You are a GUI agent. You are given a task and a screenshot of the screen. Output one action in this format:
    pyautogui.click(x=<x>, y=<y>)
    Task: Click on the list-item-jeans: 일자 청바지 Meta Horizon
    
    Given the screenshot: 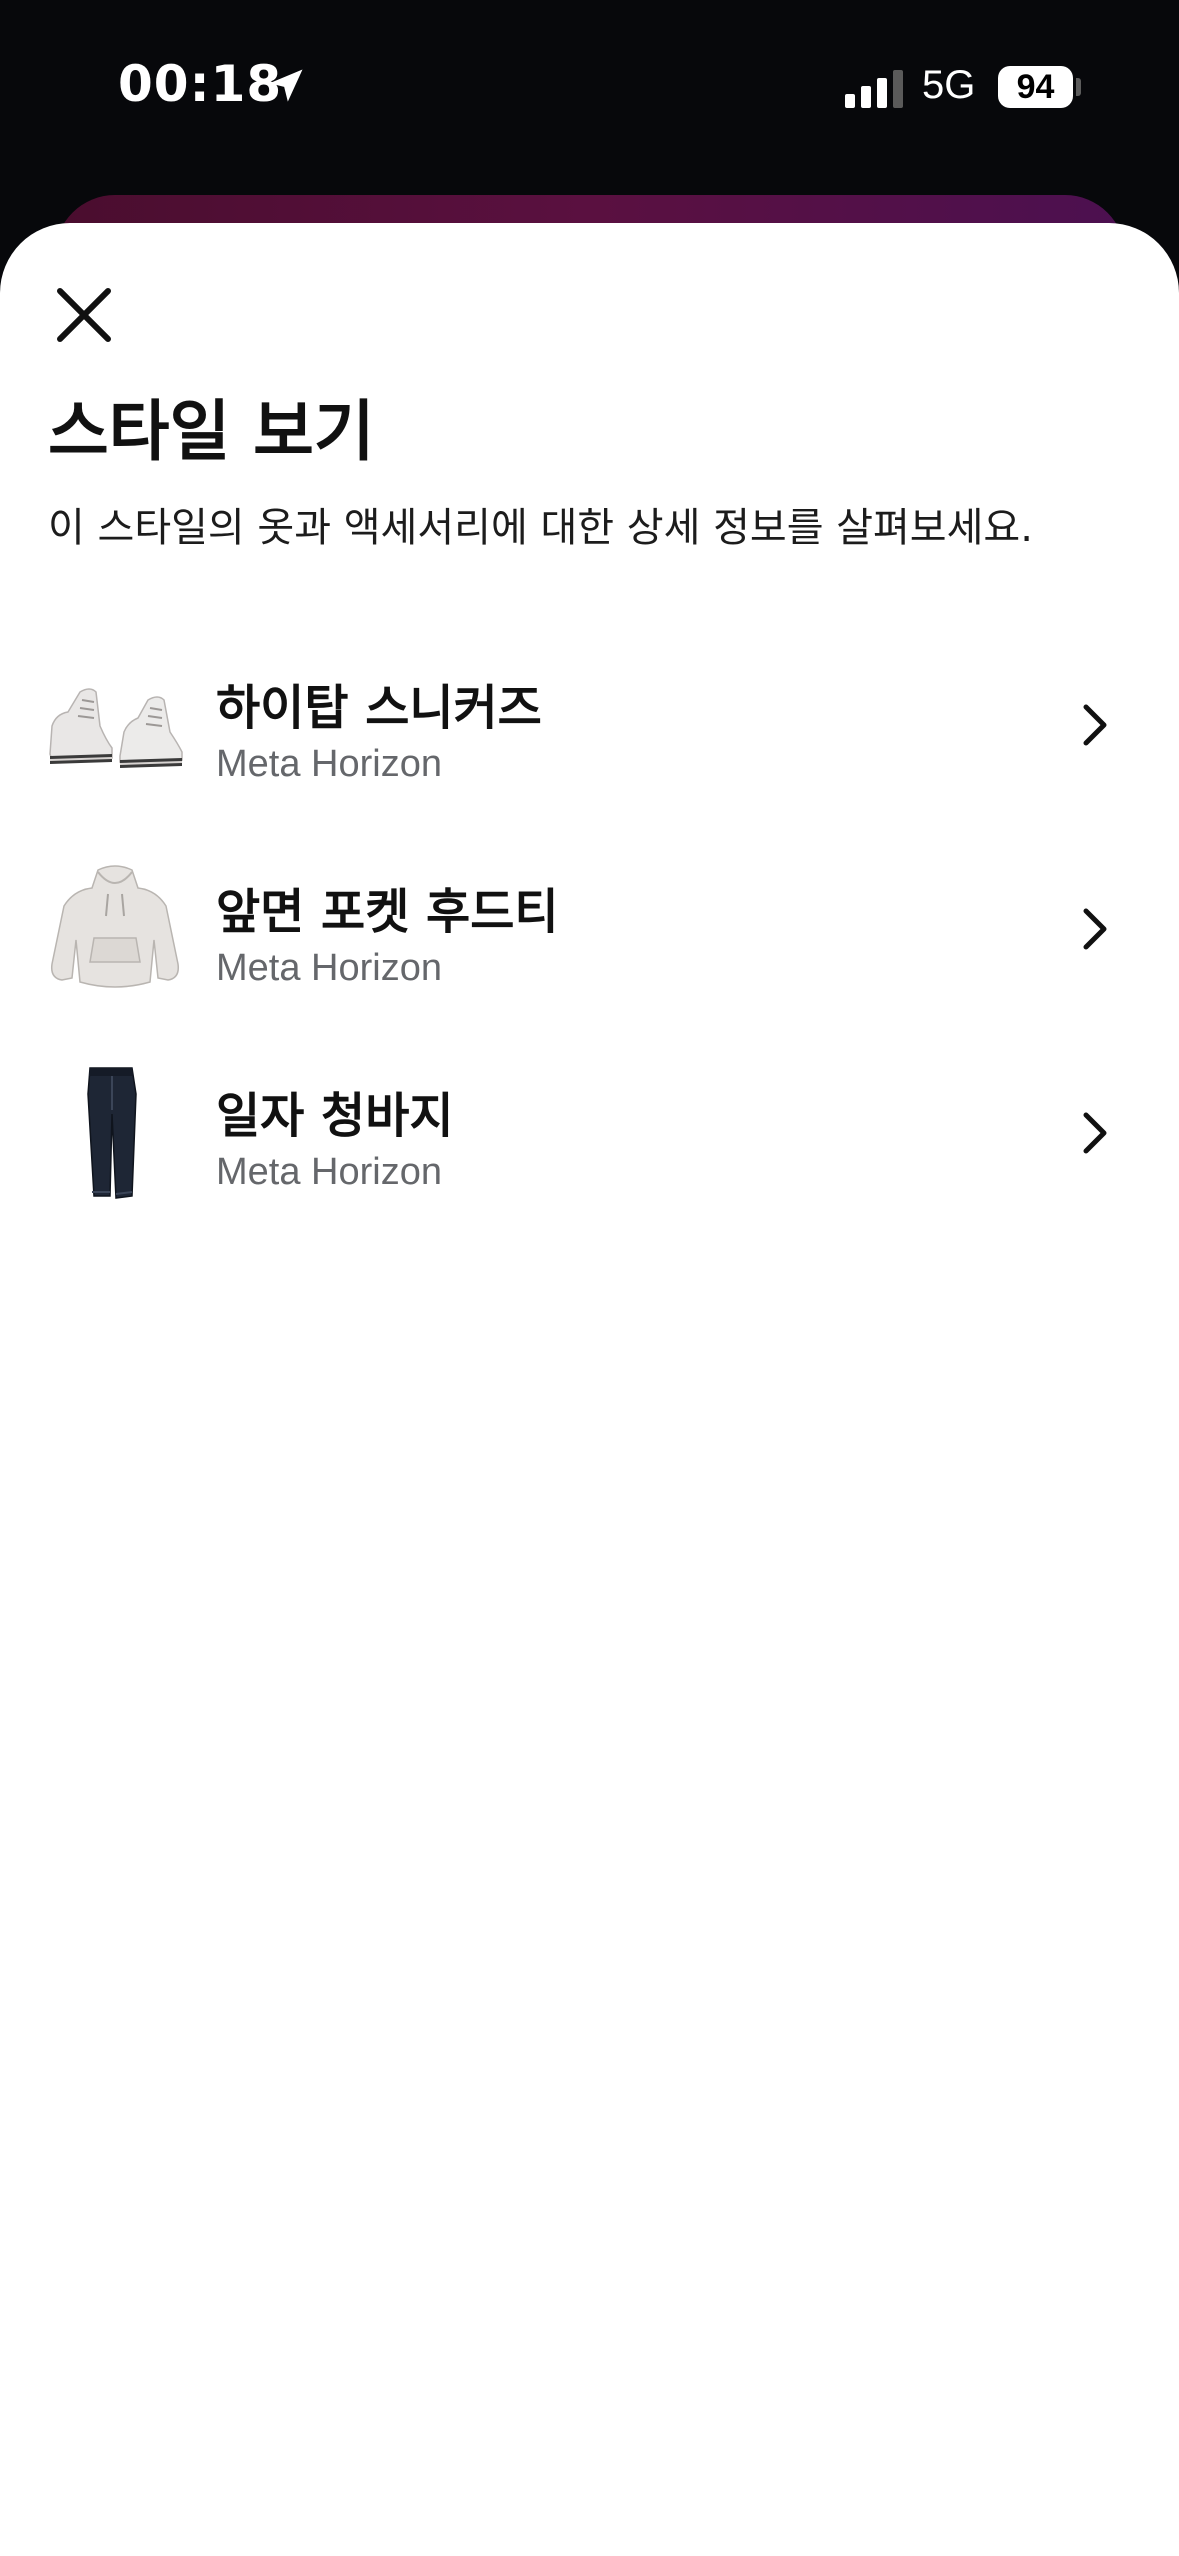 What is the action you would take?
    pyautogui.click(x=589, y=1133)
    